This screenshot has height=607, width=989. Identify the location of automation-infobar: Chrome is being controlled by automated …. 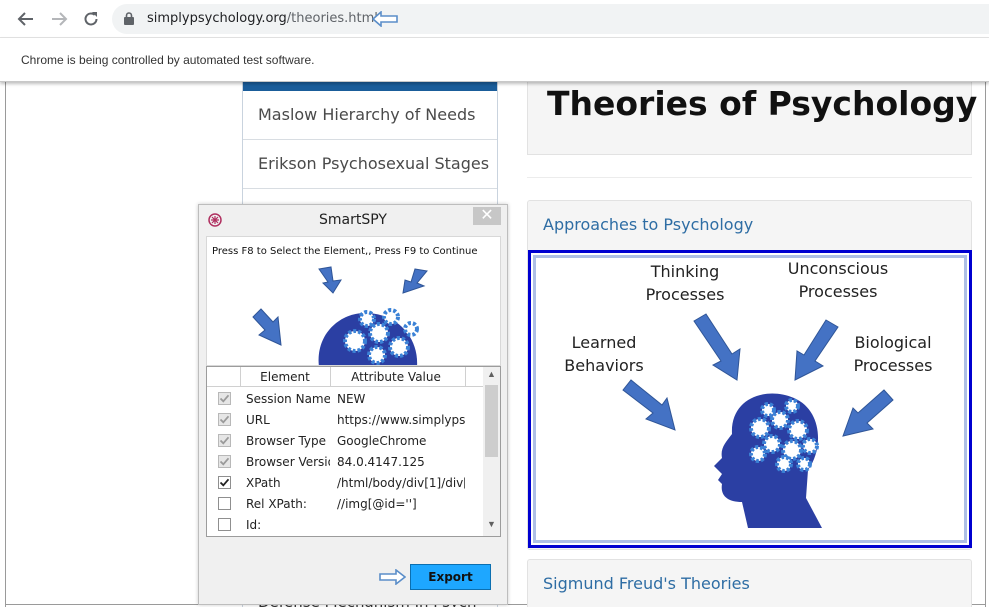
(494, 60).